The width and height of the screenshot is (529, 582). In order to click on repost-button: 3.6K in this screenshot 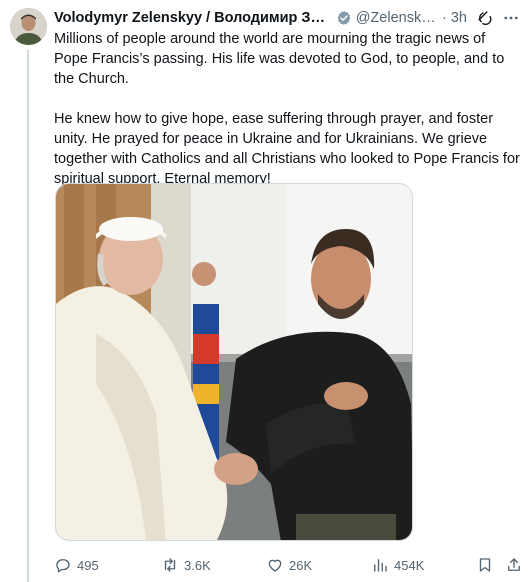, I will do `click(186, 565)`.